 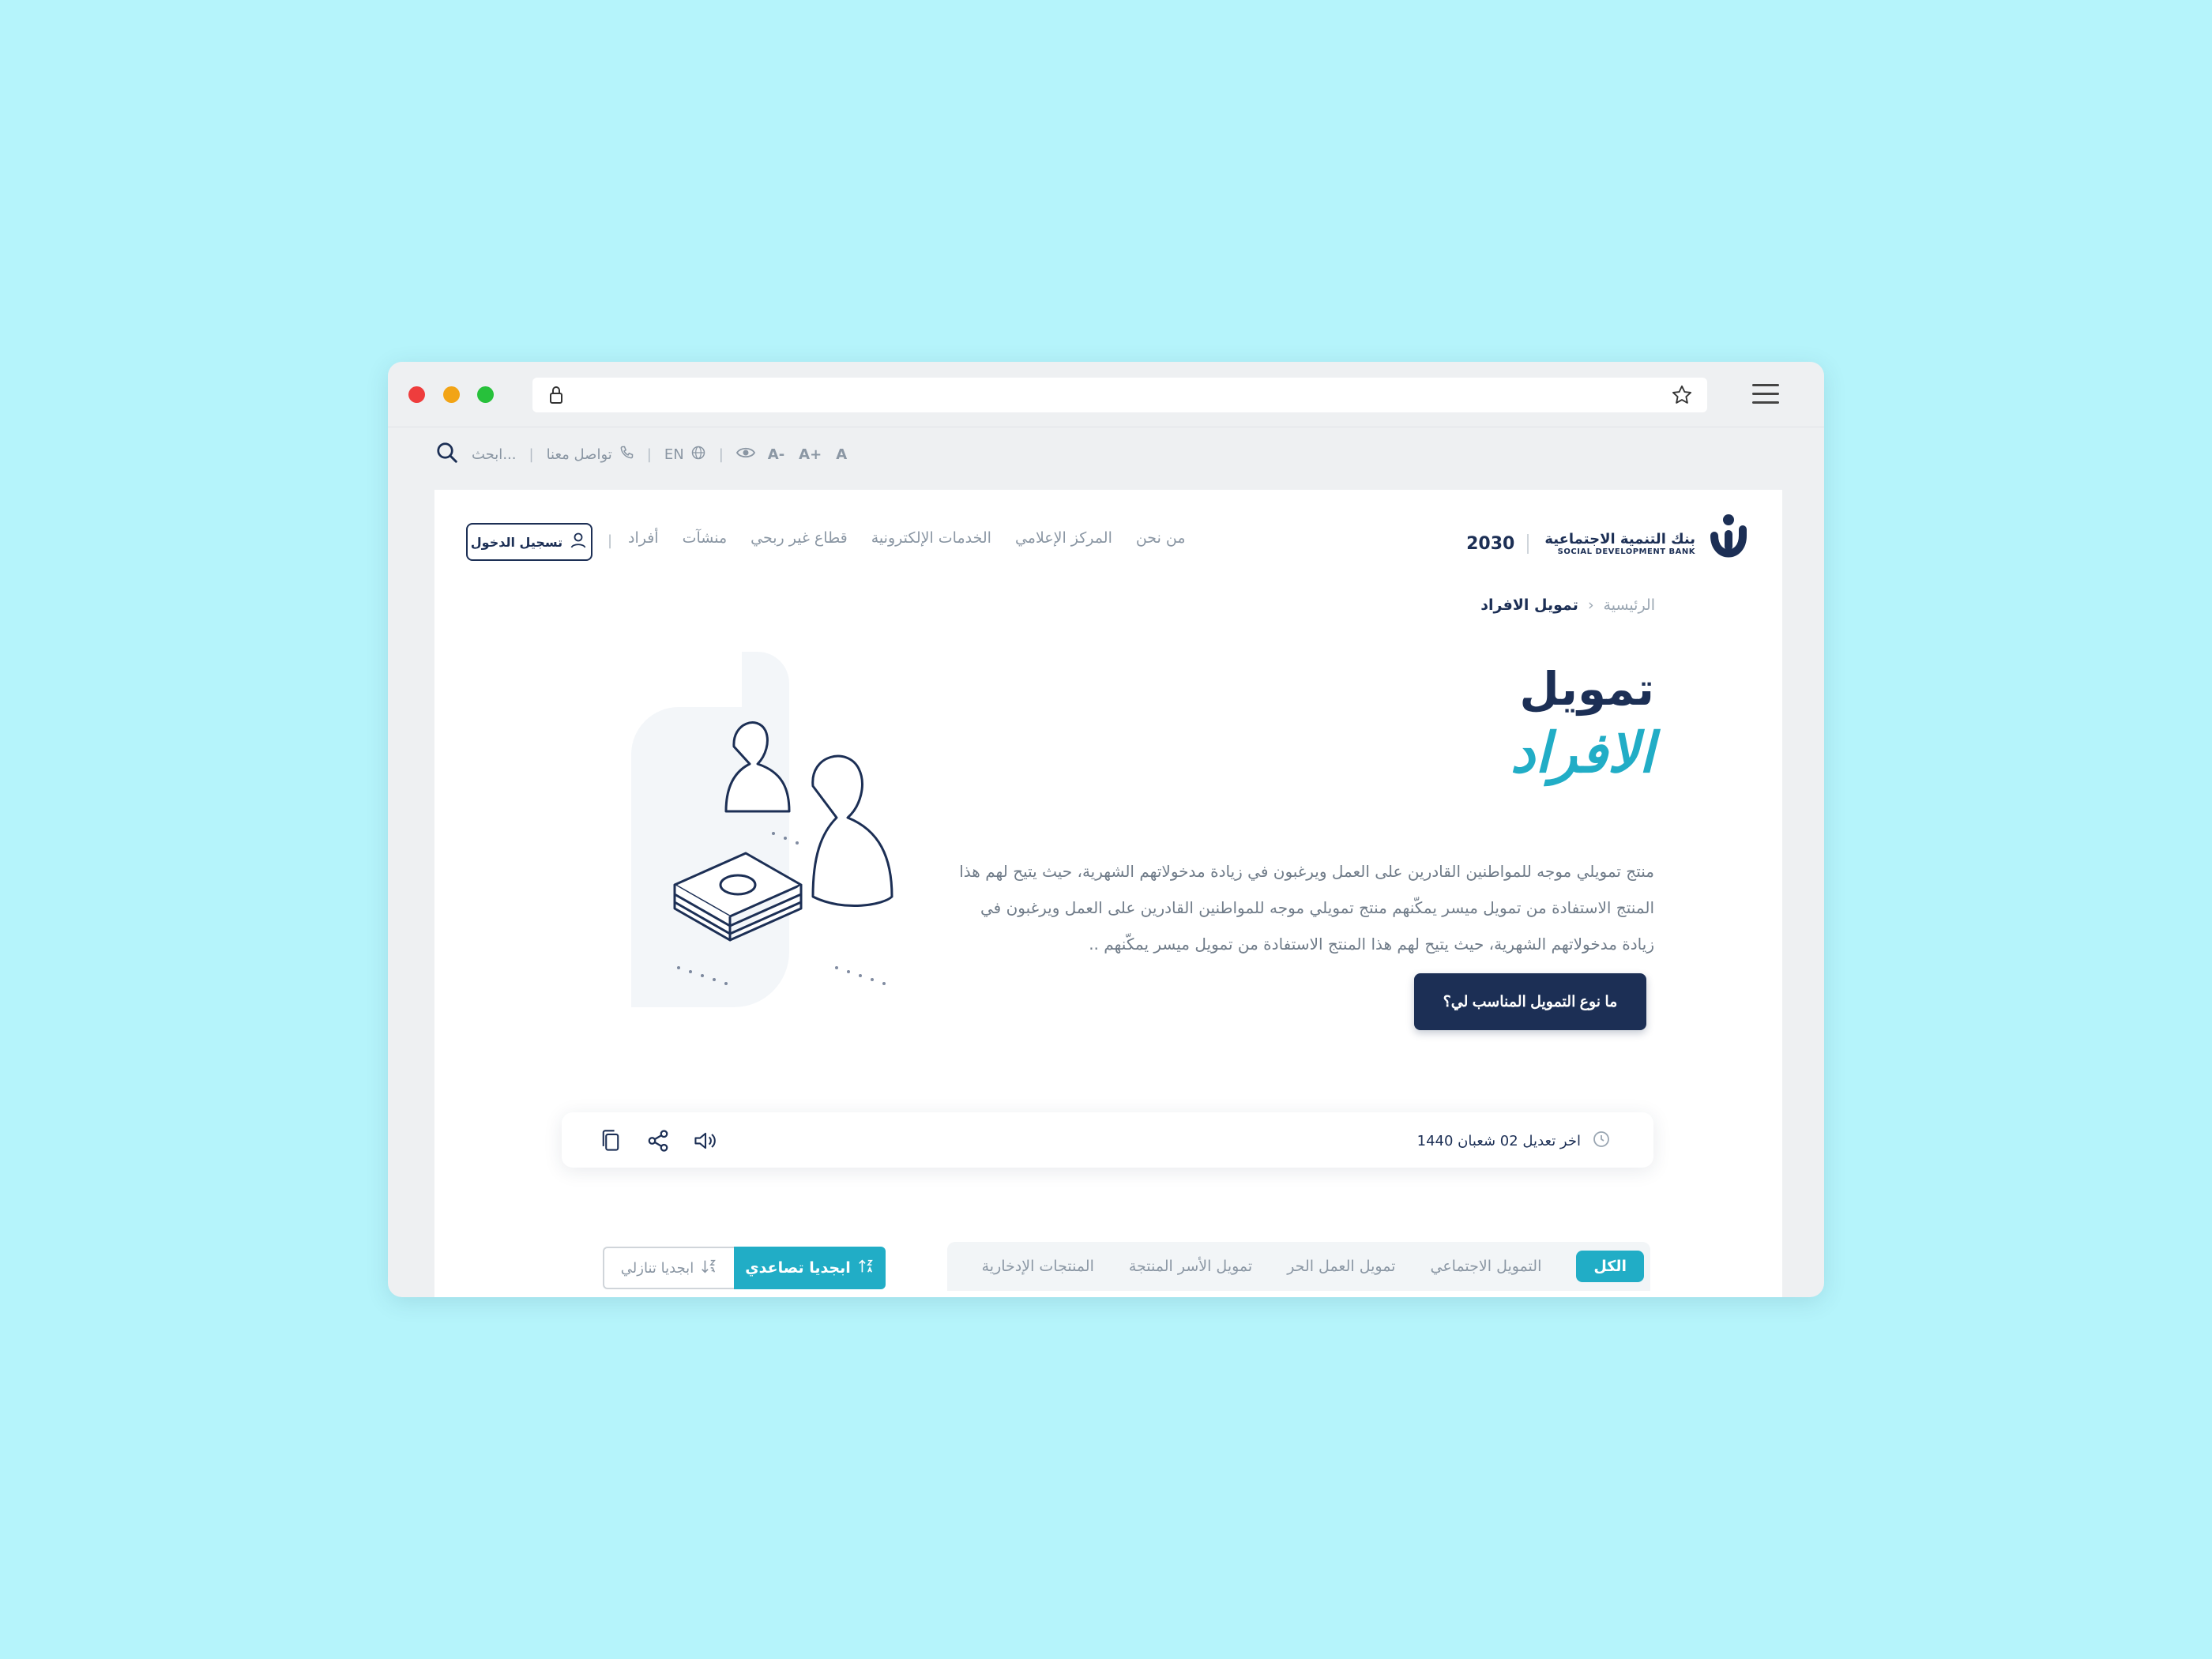 I want to click on tab-savings-products: المنتجات الإدخارية, so click(x=1038, y=1267).